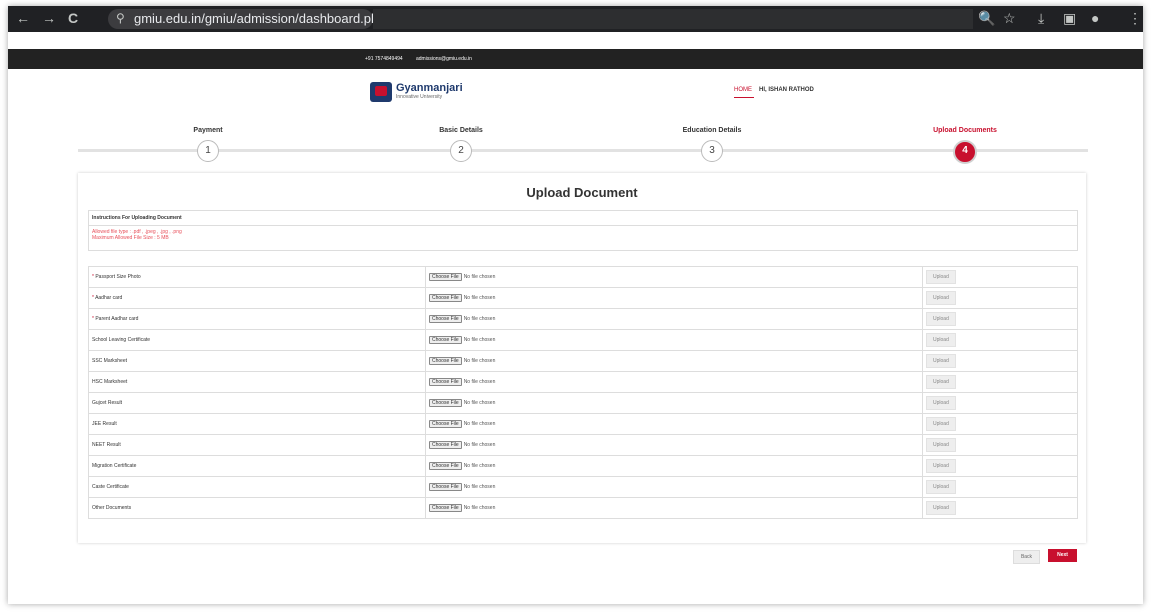 The height and width of the screenshot is (612, 1151). Describe the element at coordinates (110, 382) in the screenshot. I see `document-label: HSC Marksheet` at that location.